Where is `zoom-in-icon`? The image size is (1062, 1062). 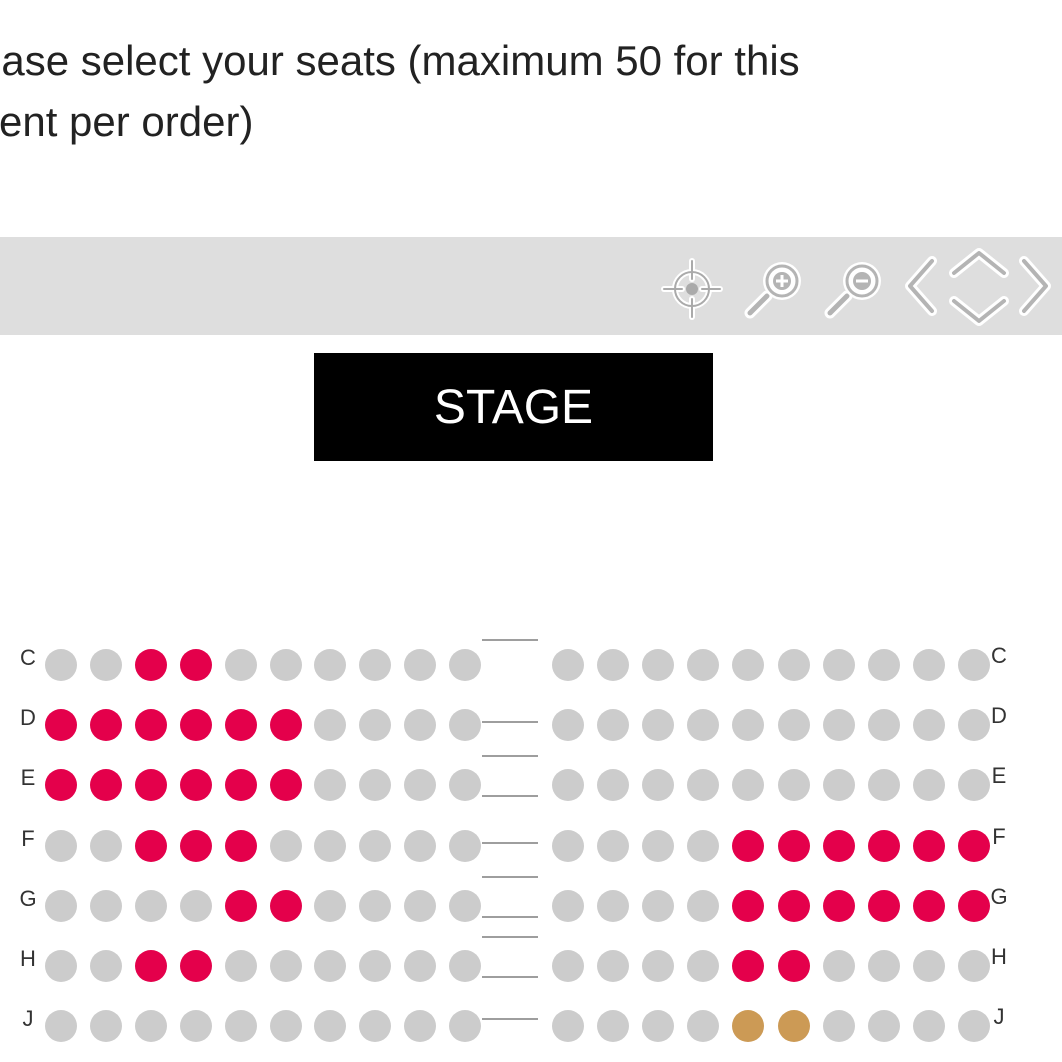
zoom-in-icon is located at coordinates (774, 289).